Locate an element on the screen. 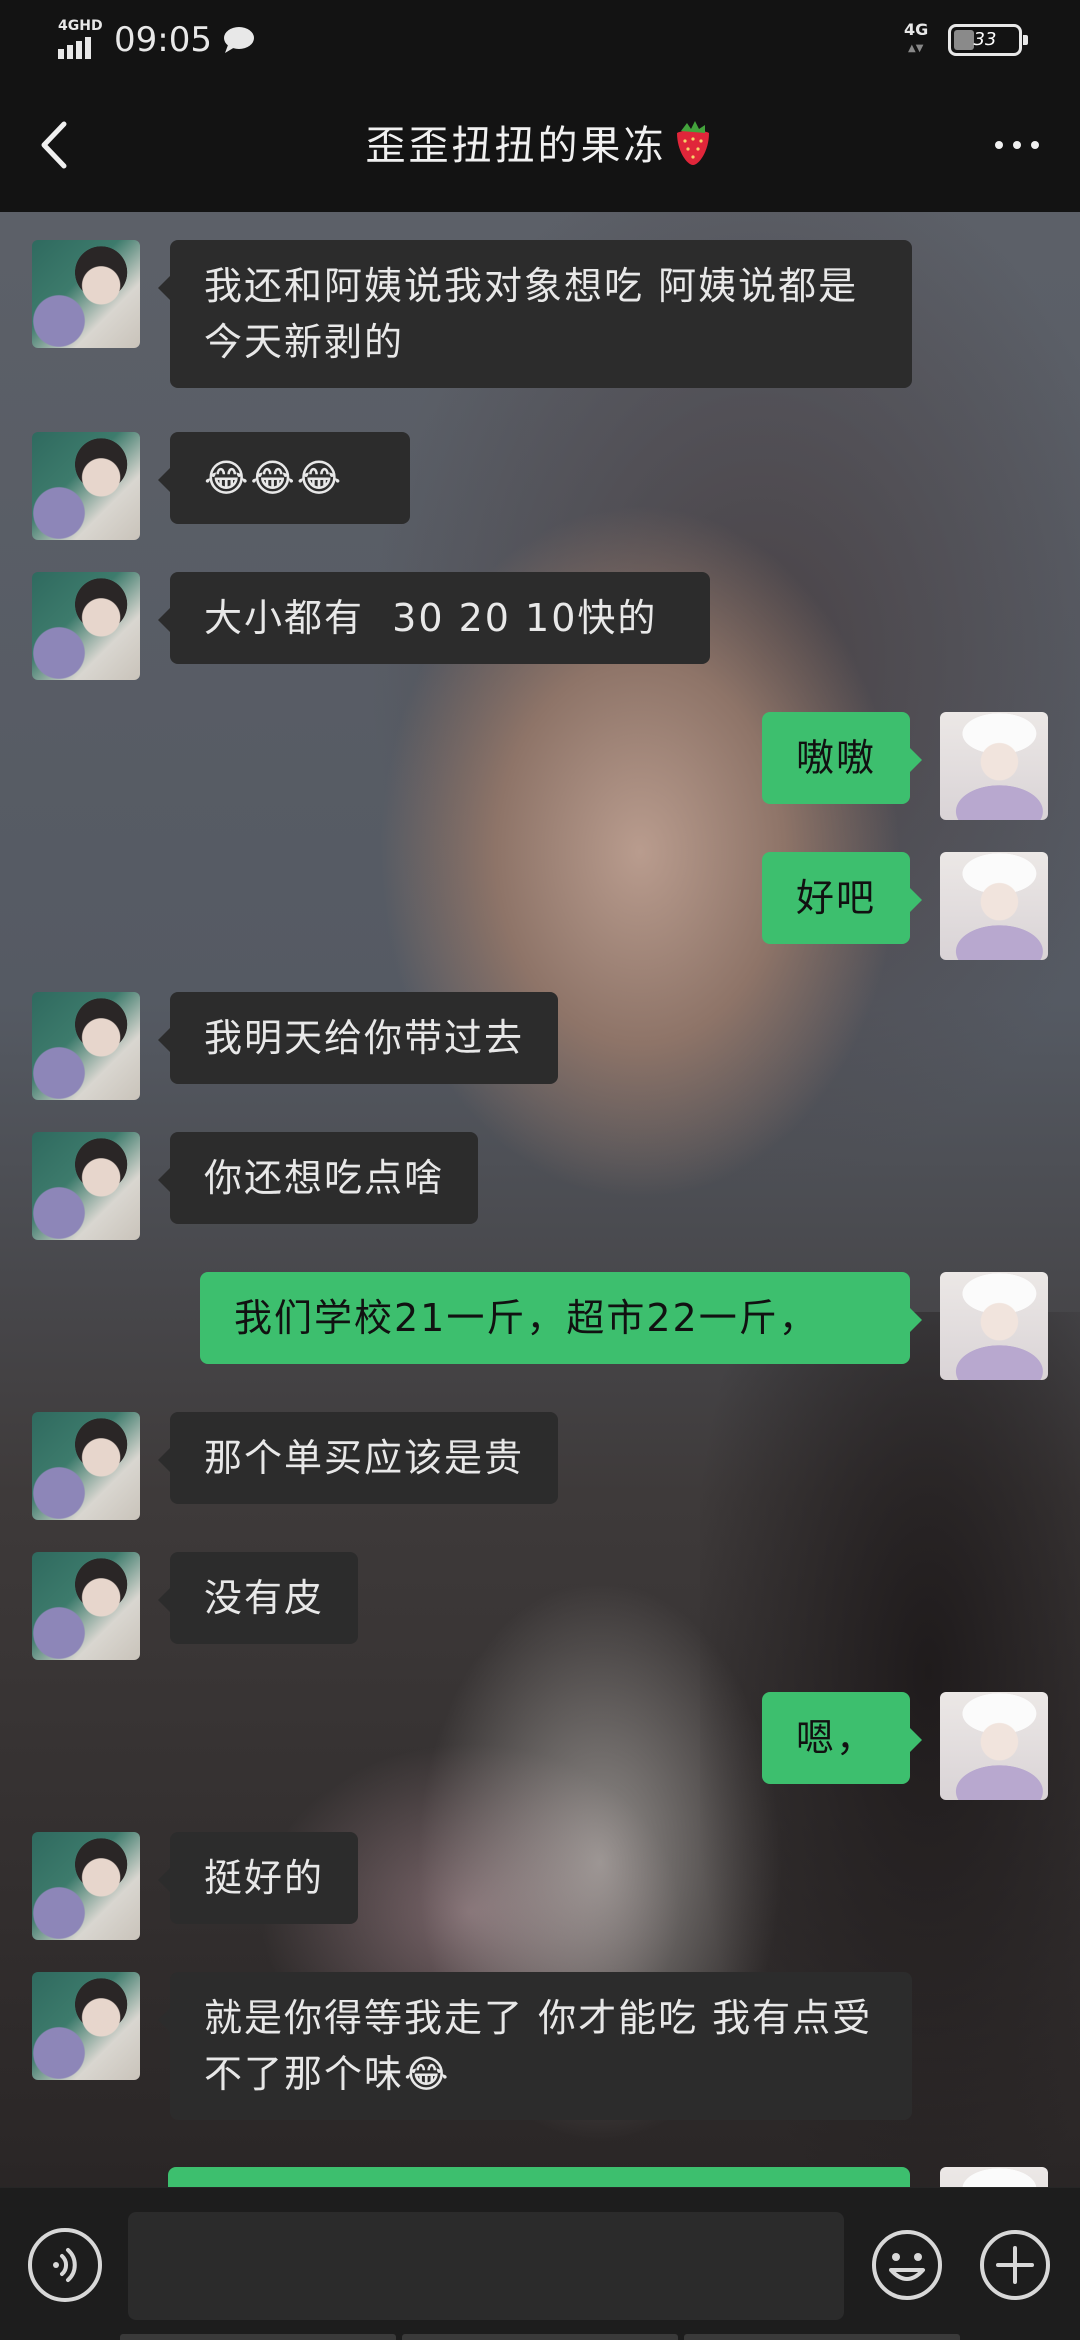 This screenshot has width=1080, height=2340. voice-input-button is located at coordinates (65, 2265).